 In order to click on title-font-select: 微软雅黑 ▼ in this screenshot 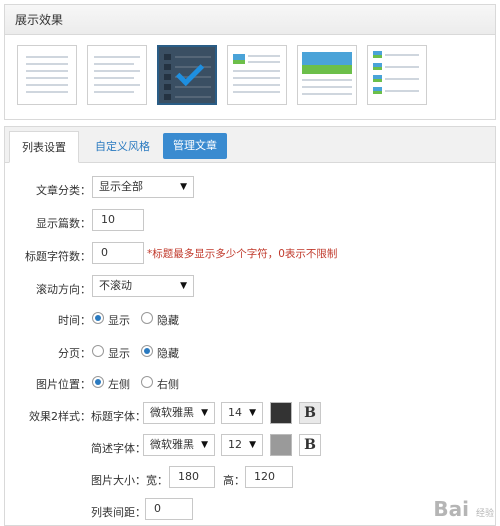, I will do `click(179, 413)`.